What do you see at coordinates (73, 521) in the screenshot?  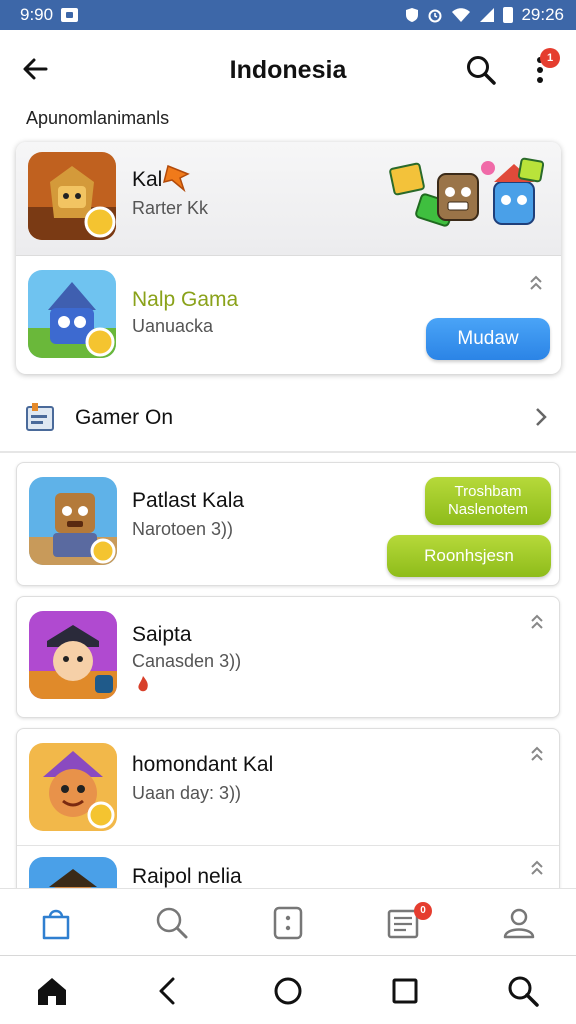 I see `app-icon-patlast-kala` at bounding box center [73, 521].